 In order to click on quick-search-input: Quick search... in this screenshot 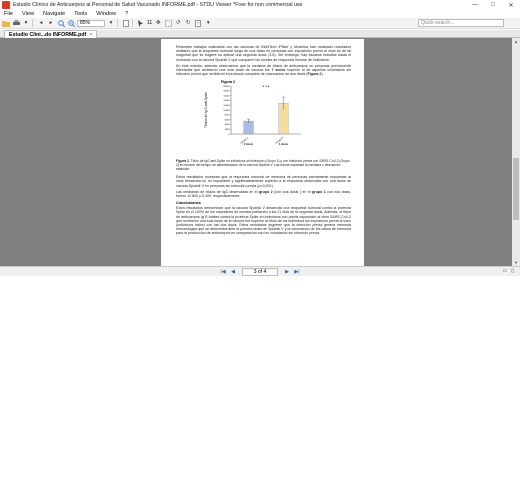, I will do `click(461, 23)`.